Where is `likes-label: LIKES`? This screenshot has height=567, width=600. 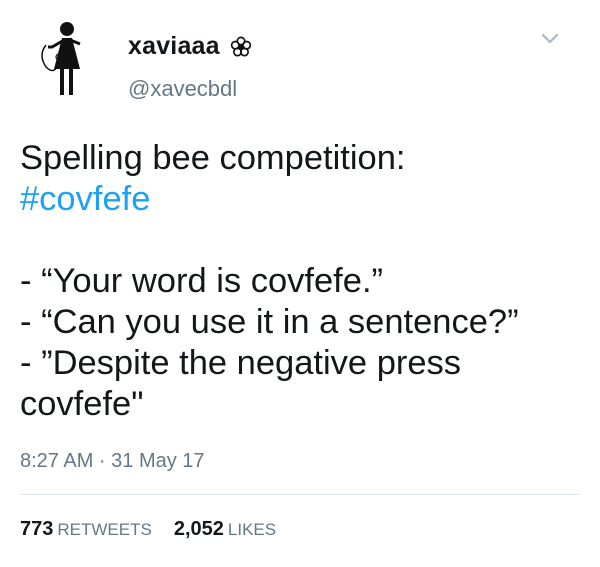
likes-label: LIKES is located at coordinates (252, 529).